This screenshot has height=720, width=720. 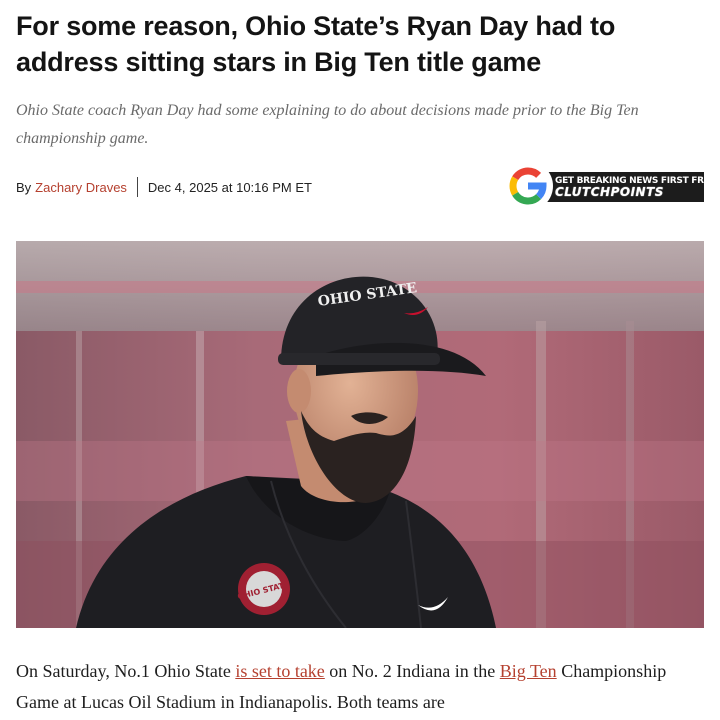 What do you see at coordinates (126, 671) in the screenshot?
I see `paragraph-text: On Saturday, No.1 Ohio State` at bounding box center [126, 671].